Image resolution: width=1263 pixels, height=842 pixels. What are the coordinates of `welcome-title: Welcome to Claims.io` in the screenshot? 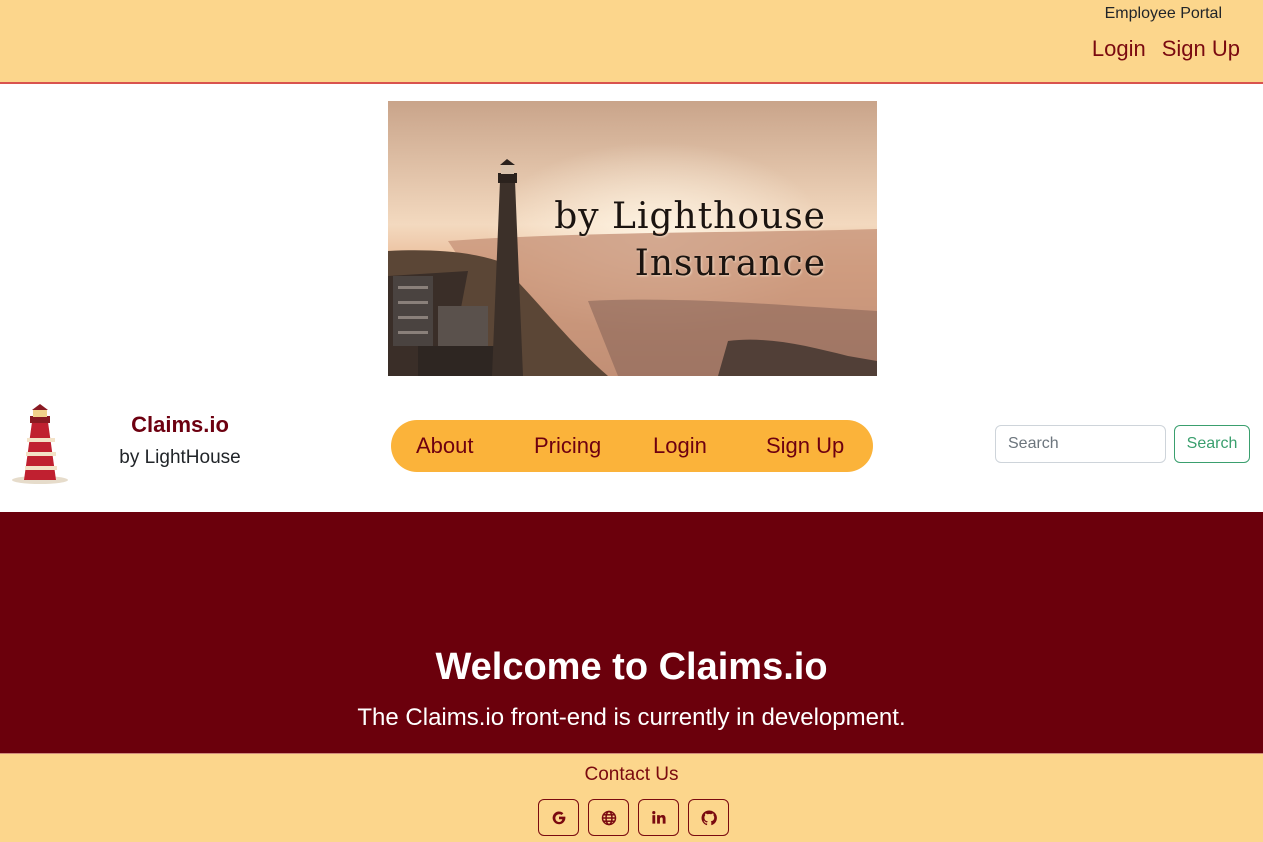 It's located at (631, 667).